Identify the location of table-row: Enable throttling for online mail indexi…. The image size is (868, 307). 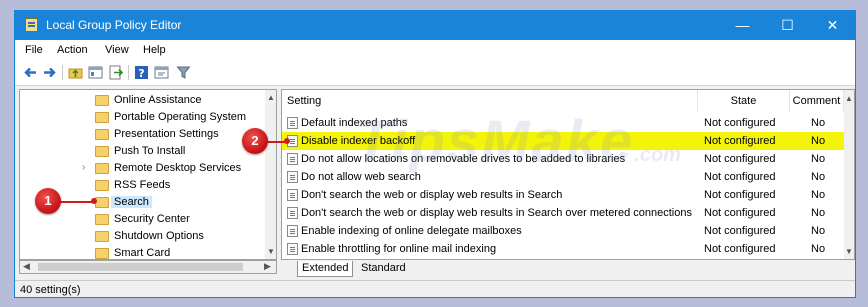
(563, 249).